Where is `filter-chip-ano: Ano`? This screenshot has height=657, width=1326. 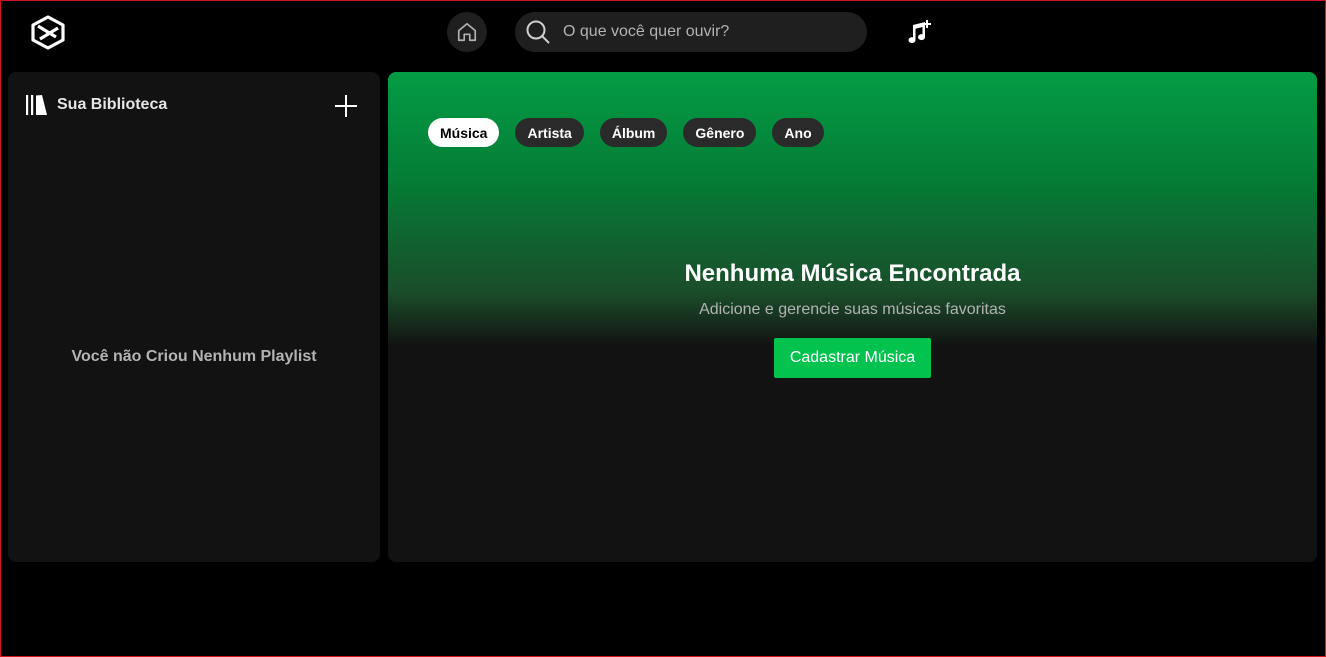 filter-chip-ano: Ano is located at coordinates (798, 132).